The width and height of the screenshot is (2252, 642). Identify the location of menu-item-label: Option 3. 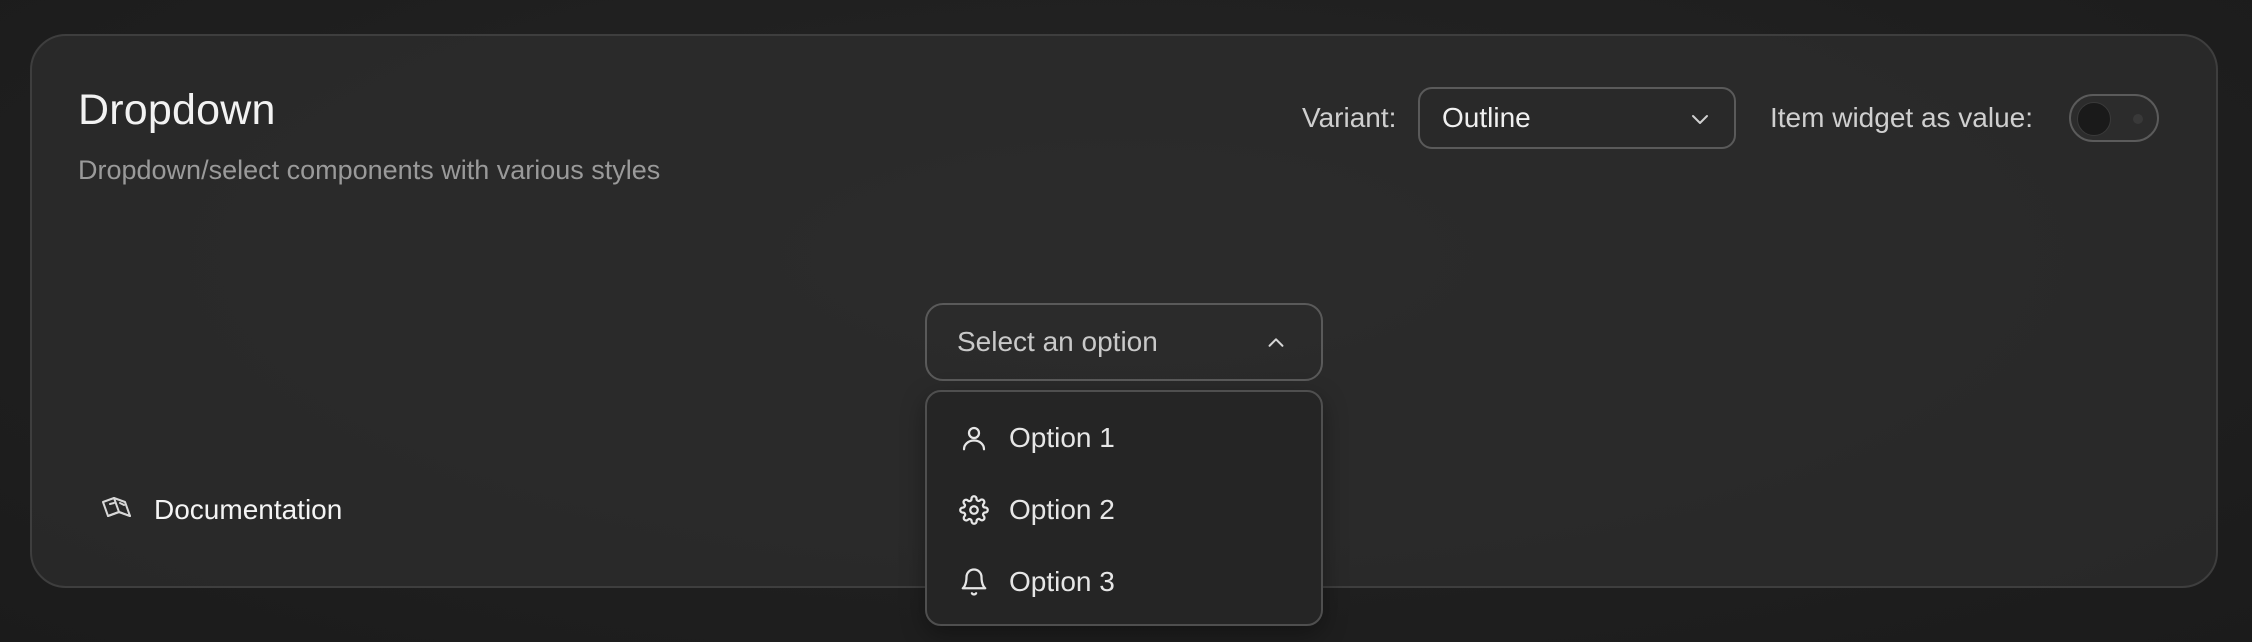
(1062, 581).